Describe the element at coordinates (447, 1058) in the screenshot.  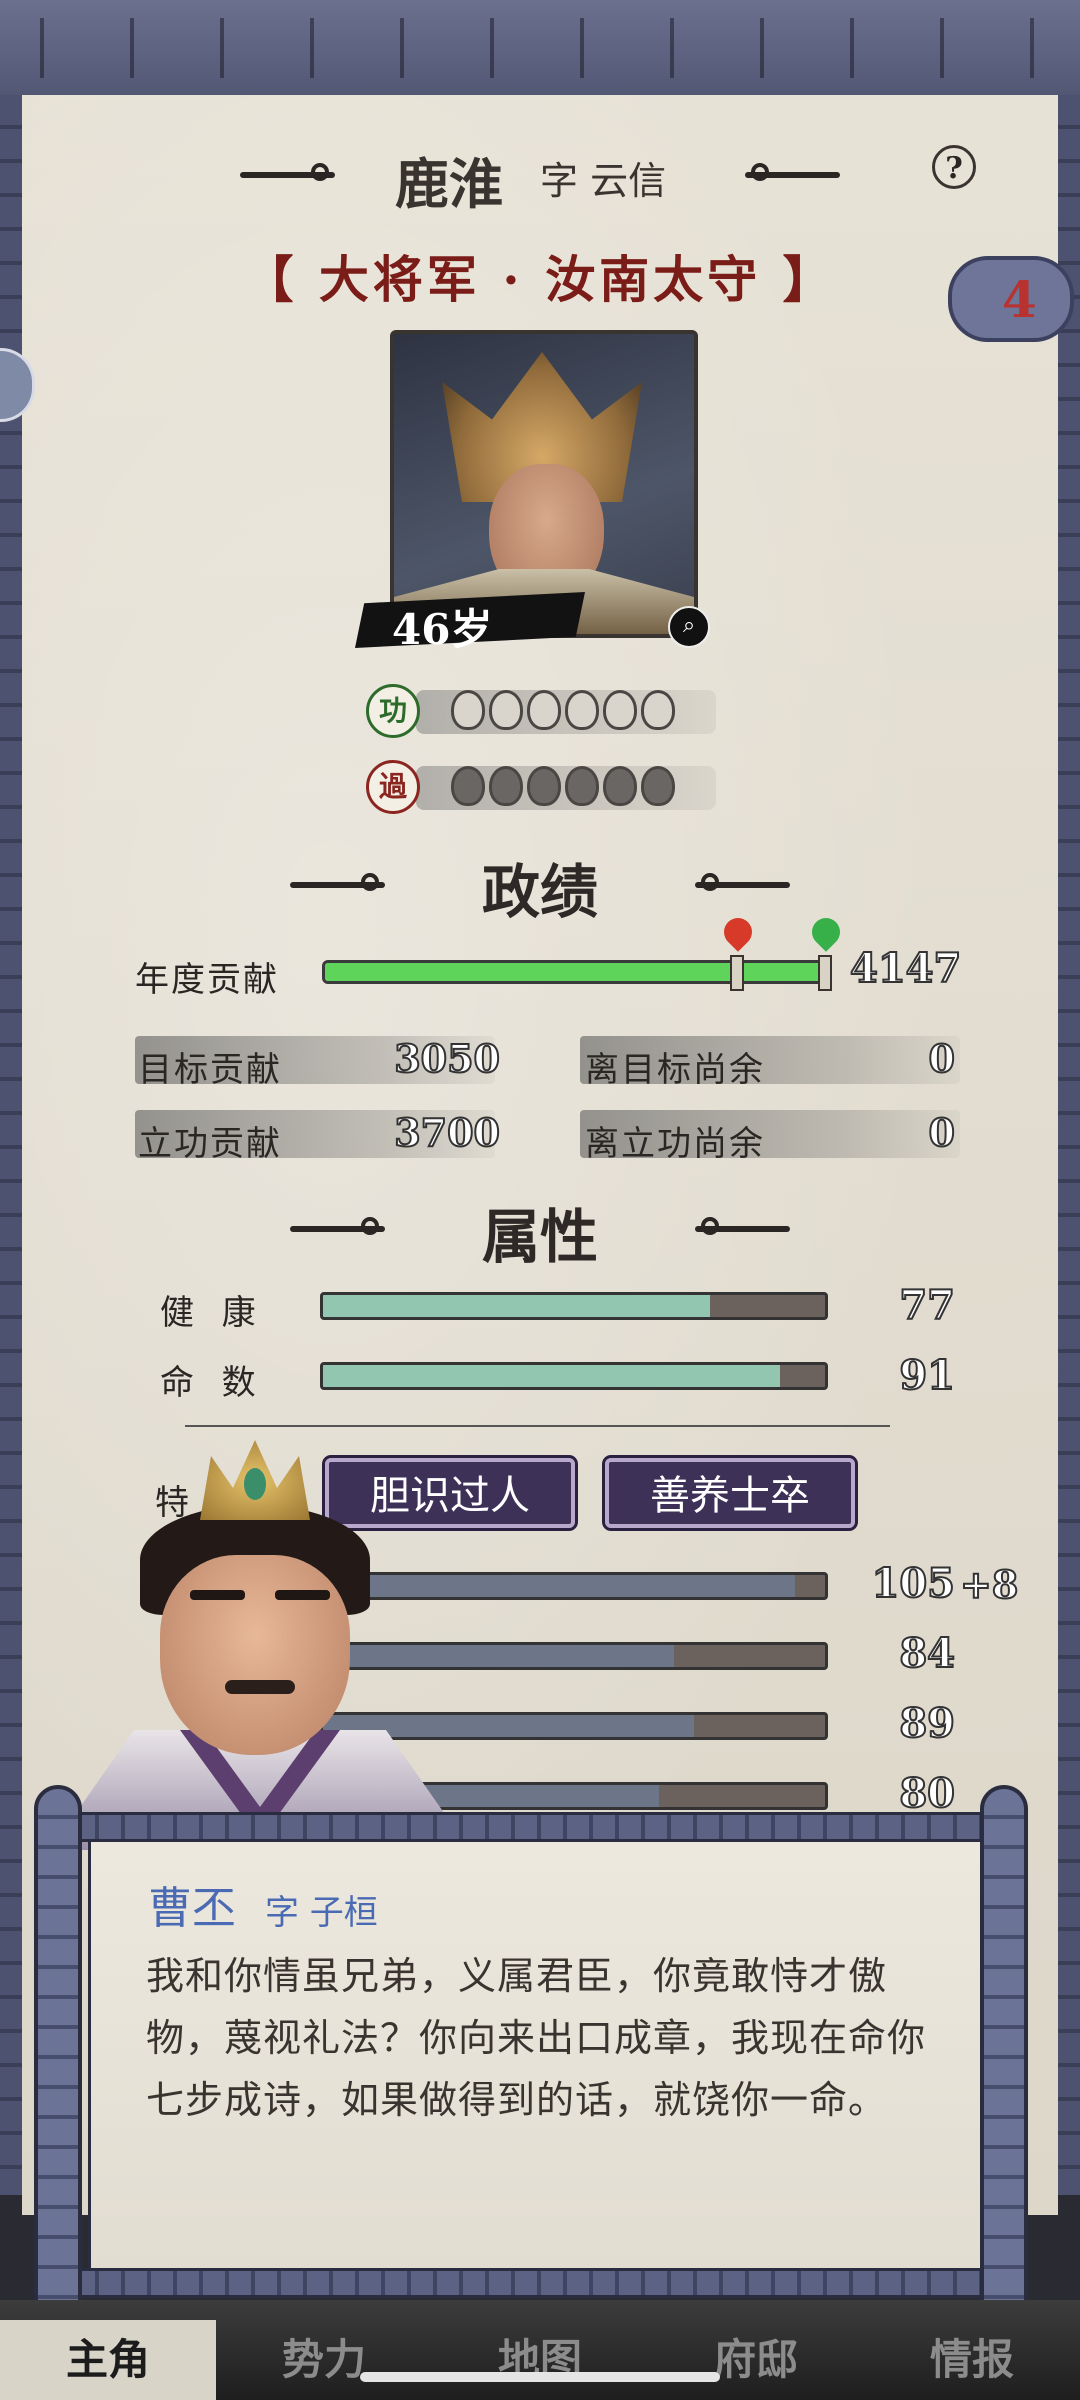
I see `target-contribution-value: 3050` at that location.